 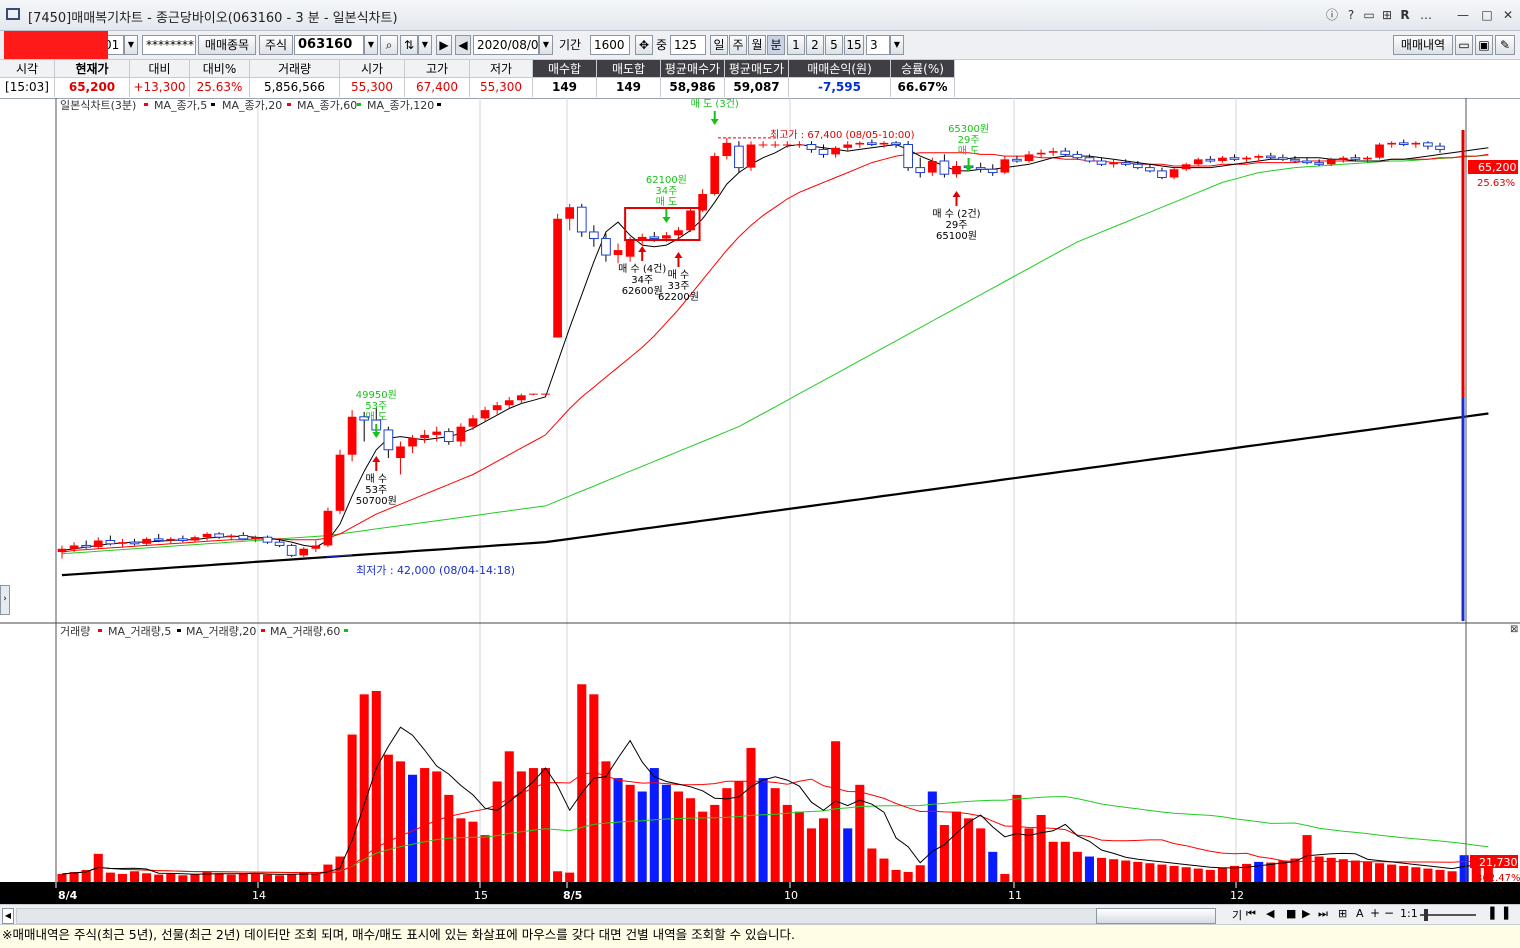 What do you see at coordinates (1156, 916) in the screenshot?
I see `scroll-thumb` at bounding box center [1156, 916].